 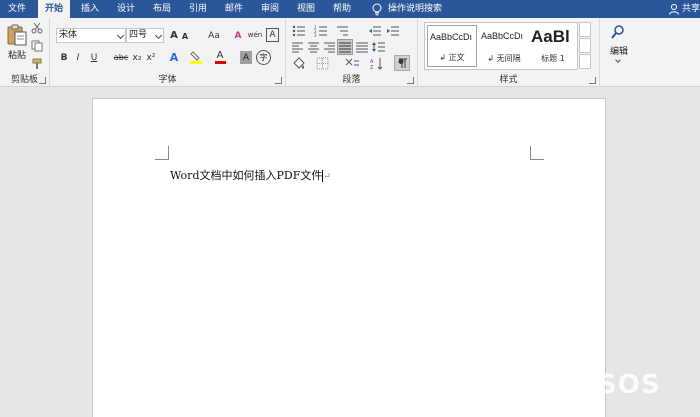 I want to click on style-no-spacing-name: ↲ 无间隔, so click(x=504, y=58).